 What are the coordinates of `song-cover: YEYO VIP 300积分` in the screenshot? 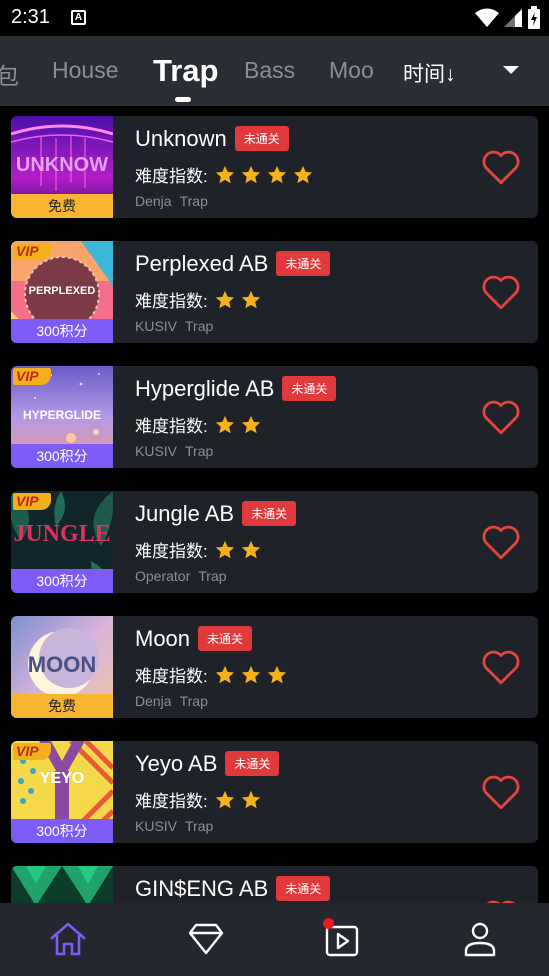 It's located at (62, 792).